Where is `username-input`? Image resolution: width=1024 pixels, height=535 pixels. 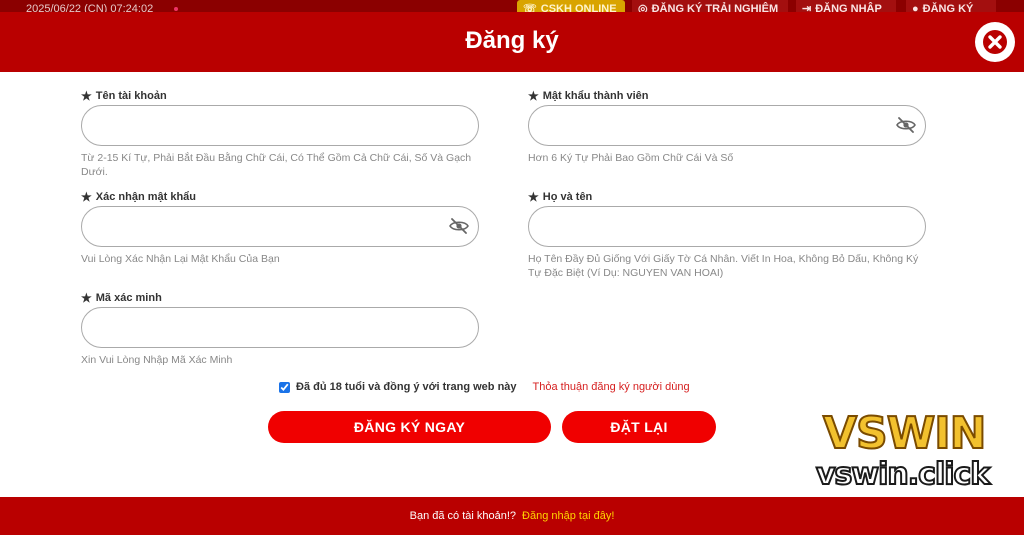
username-input is located at coordinates (280, 125).